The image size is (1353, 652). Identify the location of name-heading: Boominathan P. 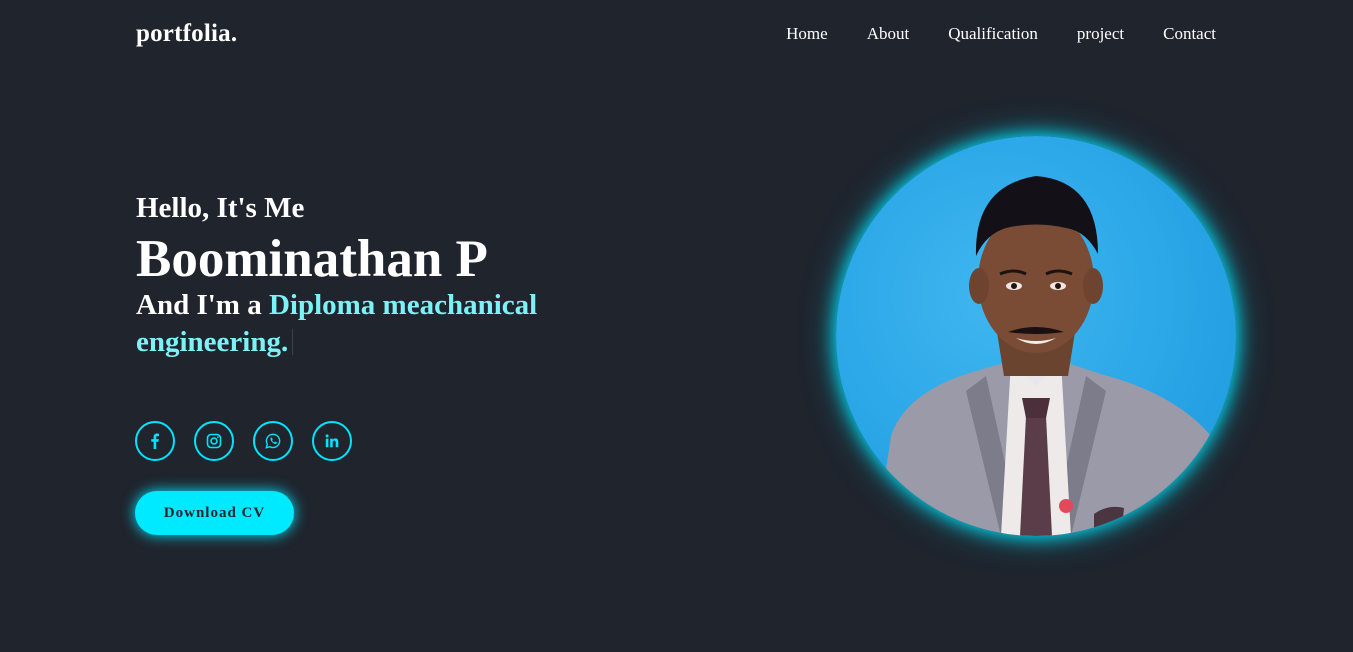
(312, 259).